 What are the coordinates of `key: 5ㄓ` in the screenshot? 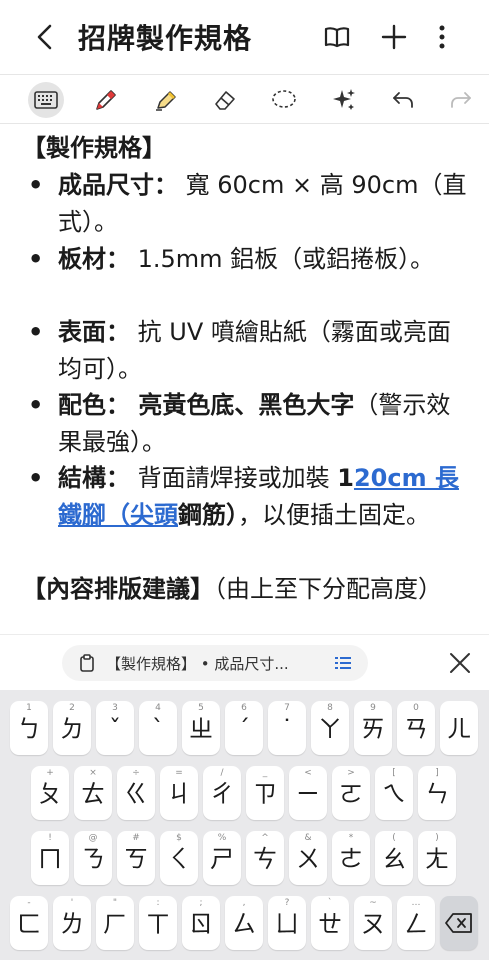 It's located at (201, 728).